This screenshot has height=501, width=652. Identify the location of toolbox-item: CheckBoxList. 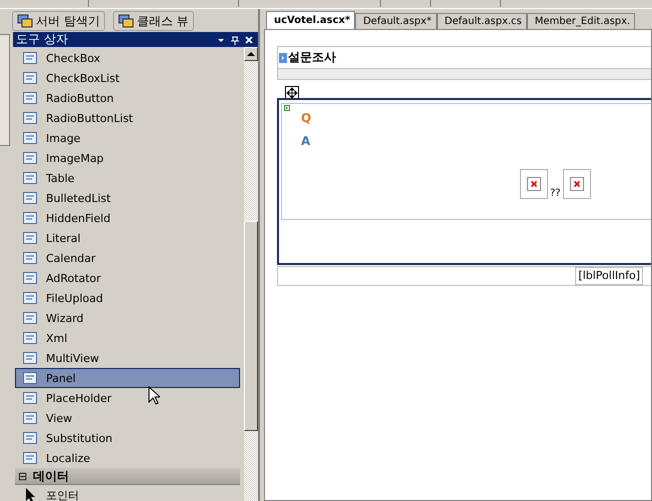
(127, 78).